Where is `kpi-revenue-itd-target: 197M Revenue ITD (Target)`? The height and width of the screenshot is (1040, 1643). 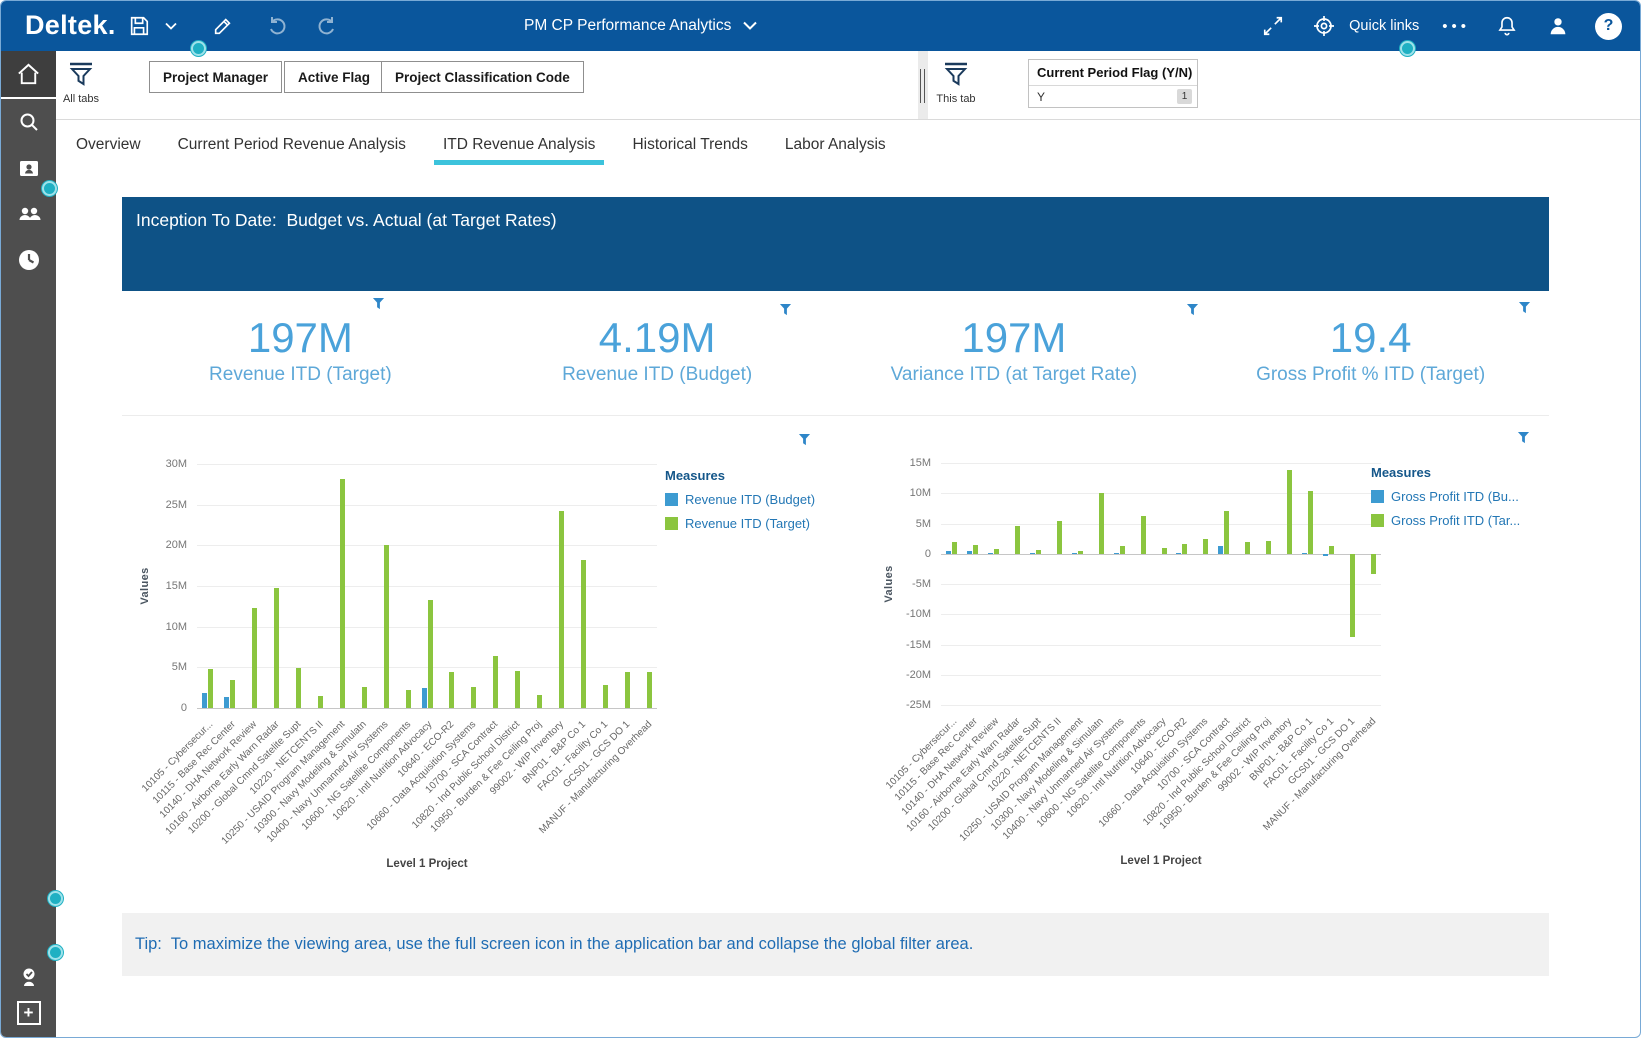 kpi-revenue-itd-target: 197M Revenue ITD (Target) is located at coordinates (300, 353).